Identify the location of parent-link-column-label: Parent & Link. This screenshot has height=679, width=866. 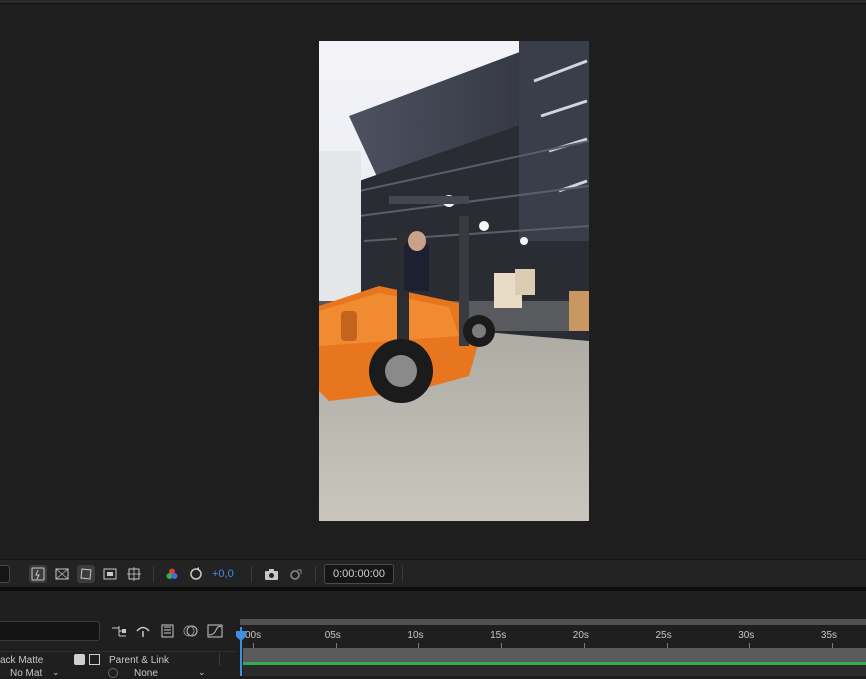
(139, 660).